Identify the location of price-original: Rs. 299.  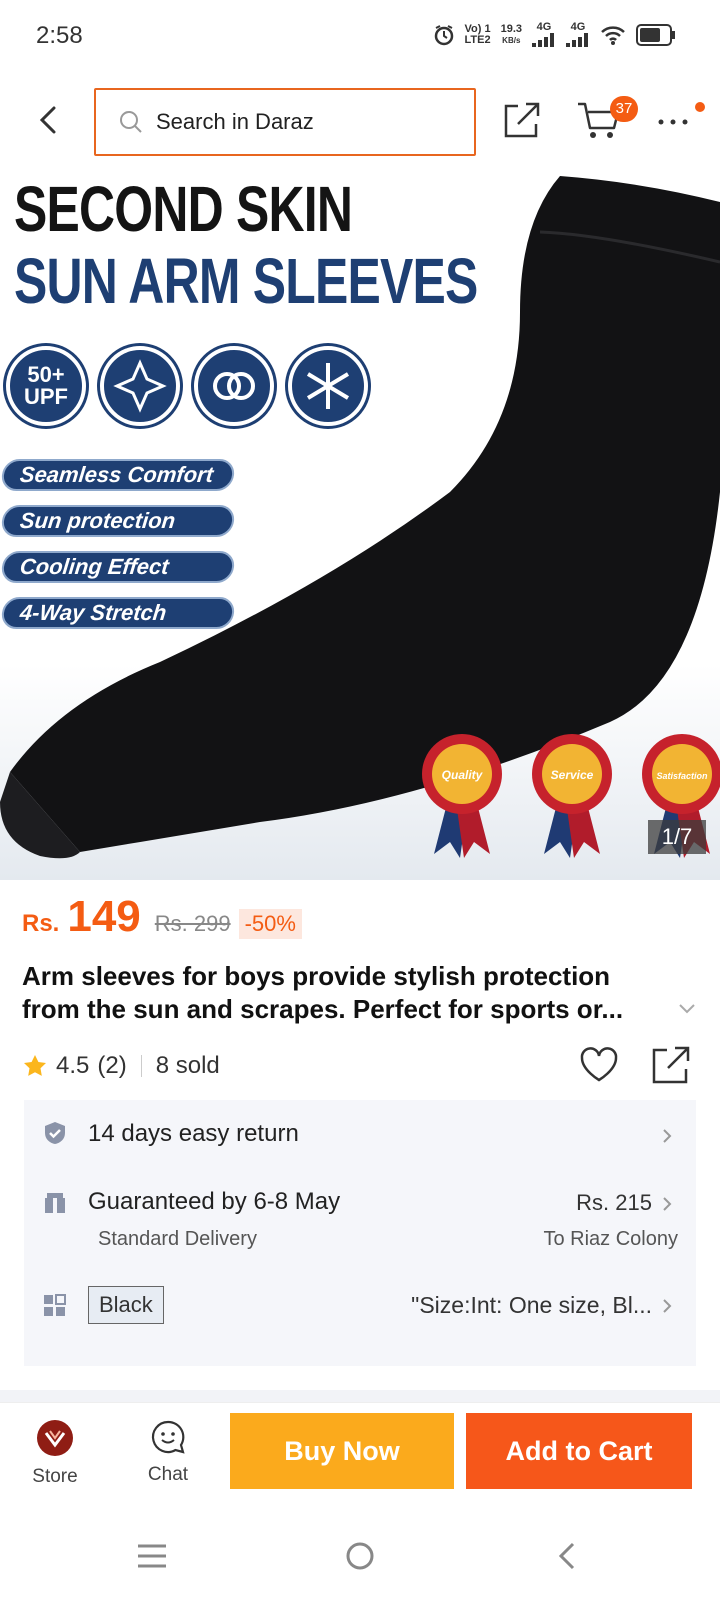
(192, 923).